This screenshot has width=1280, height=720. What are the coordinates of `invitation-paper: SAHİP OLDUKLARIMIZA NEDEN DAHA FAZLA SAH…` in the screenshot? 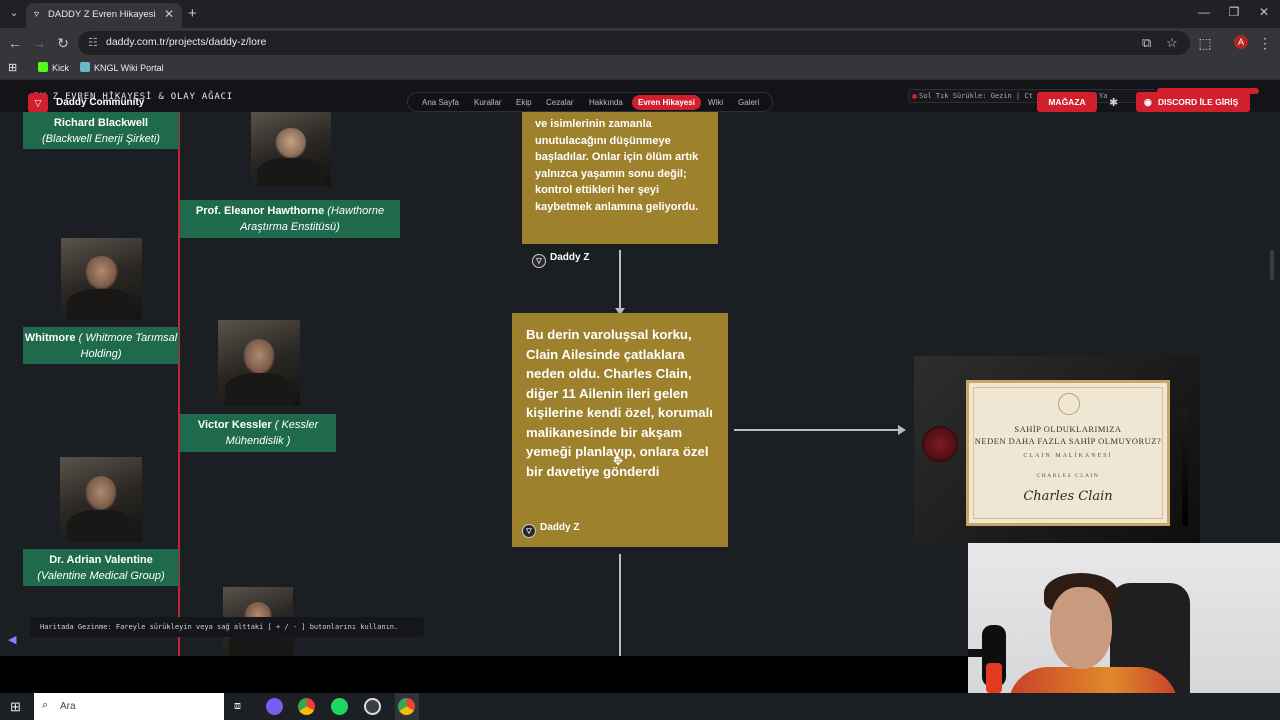 It's located at (1068, 453).